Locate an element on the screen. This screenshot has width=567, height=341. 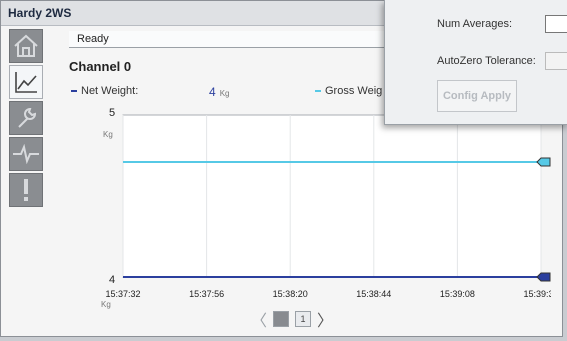
nav-diagnostics-button is located at coordinates (26, 154).